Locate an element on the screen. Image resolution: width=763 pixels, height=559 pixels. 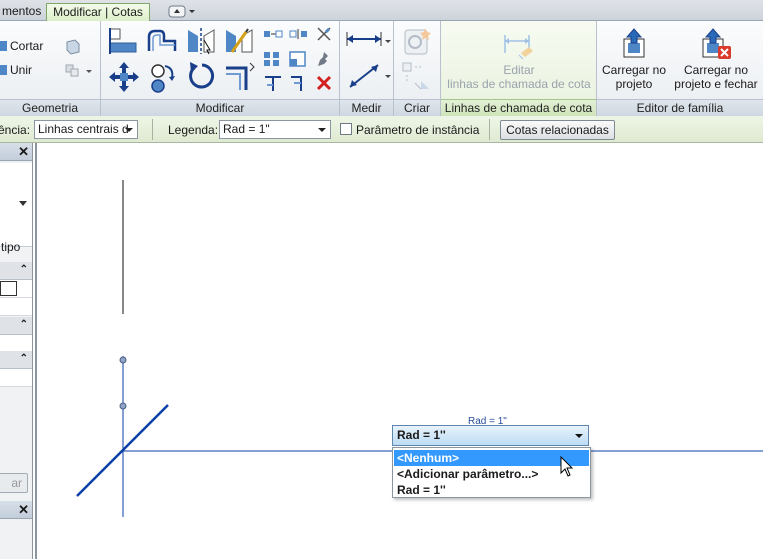
legenda-combo-value: Rad = 1" is located at coordinates (246, 129).